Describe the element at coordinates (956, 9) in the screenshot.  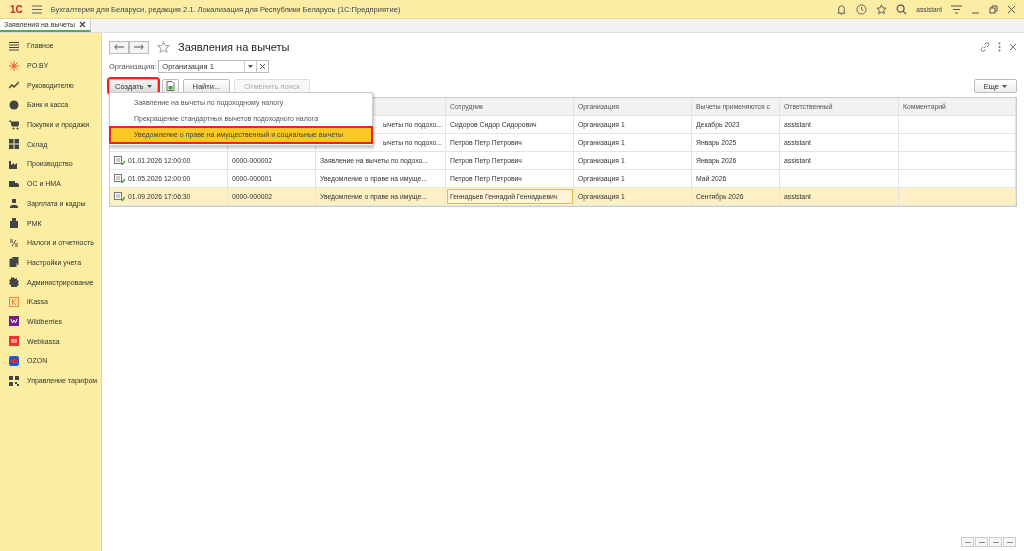
I see `filter-icon` at that location.